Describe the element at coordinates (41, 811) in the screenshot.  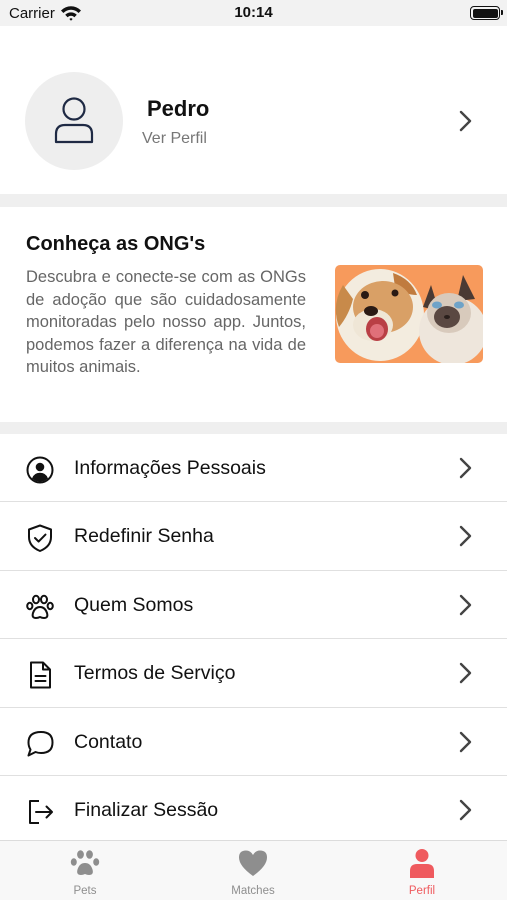
I see `logout-icon` at that location.